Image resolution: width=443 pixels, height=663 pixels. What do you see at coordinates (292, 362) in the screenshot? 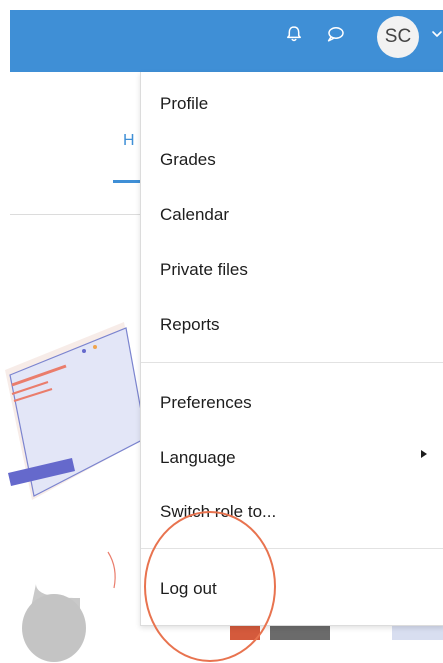
I see `menu-divider` at bounding box center [292, 362].